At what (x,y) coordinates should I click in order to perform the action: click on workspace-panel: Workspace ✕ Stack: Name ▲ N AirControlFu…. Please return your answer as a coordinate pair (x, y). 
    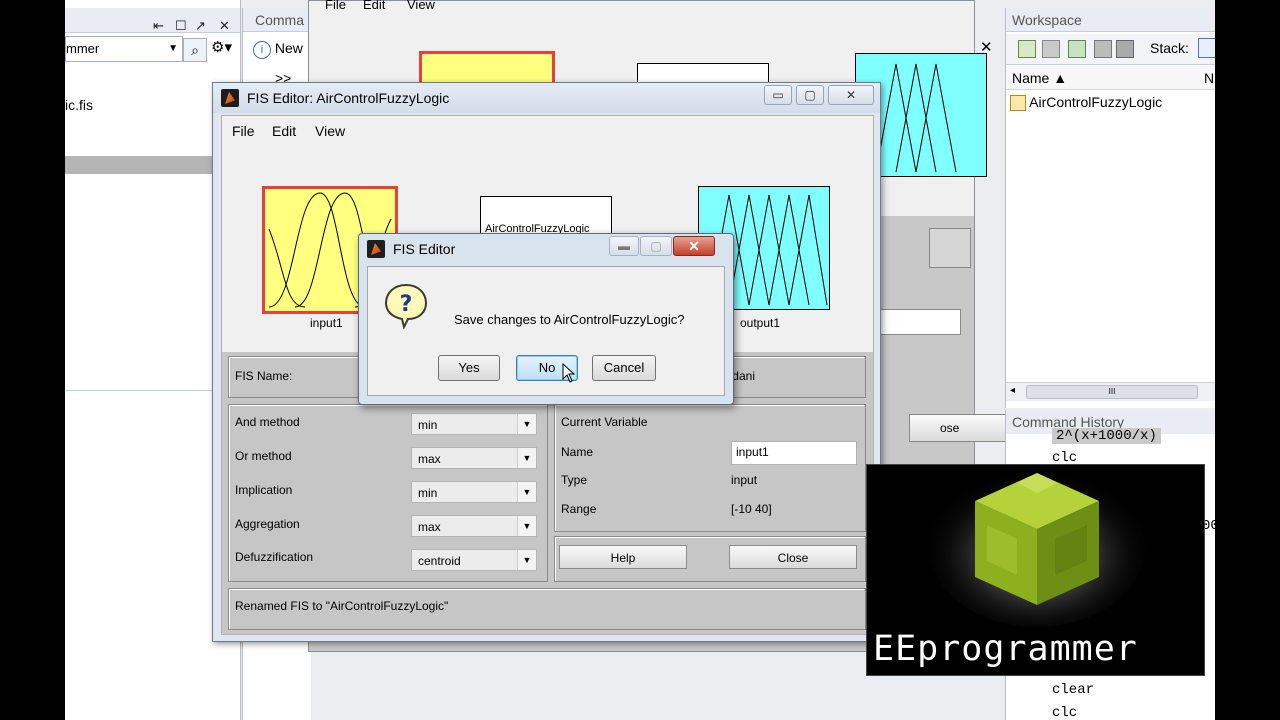
    Looking at the image, I should click on (1097, 208).